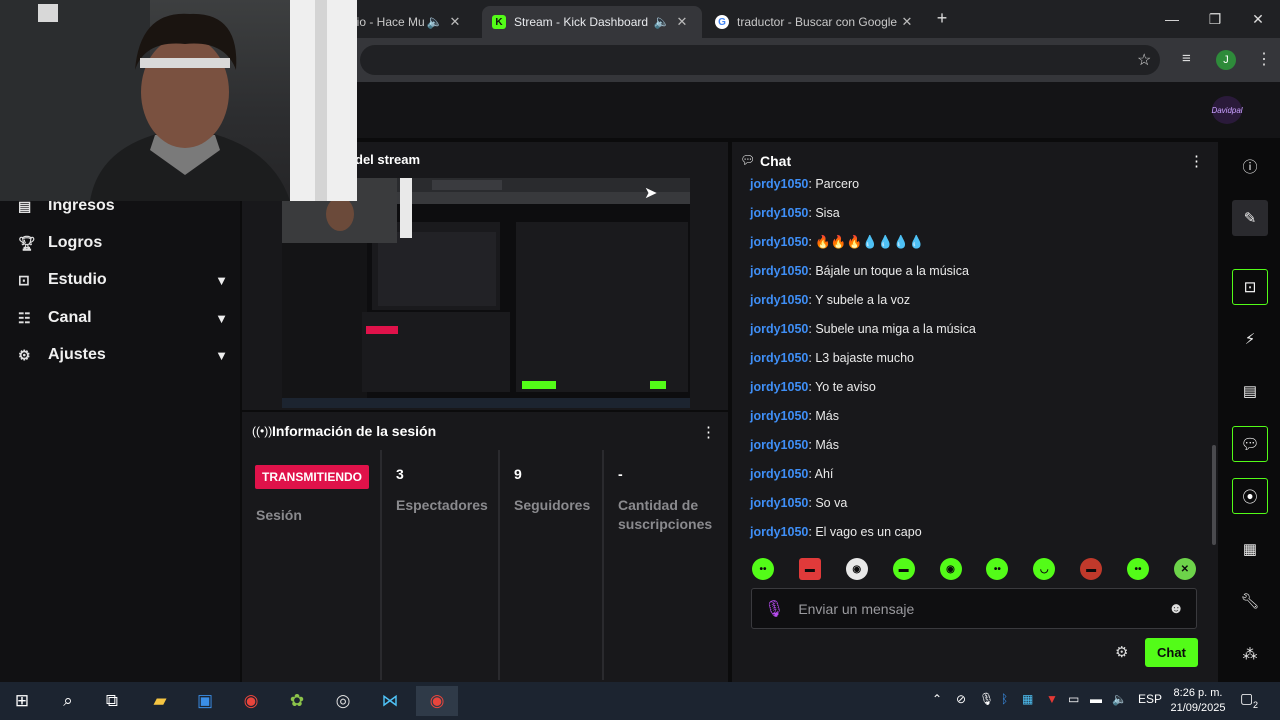 The width and height of the screenshot is (1280, 720). Describe the element at coordinates (123, 355) in the screenshot. I see `sidebar-item-ajustes: ⚙ Ajustes ▼` at that location.